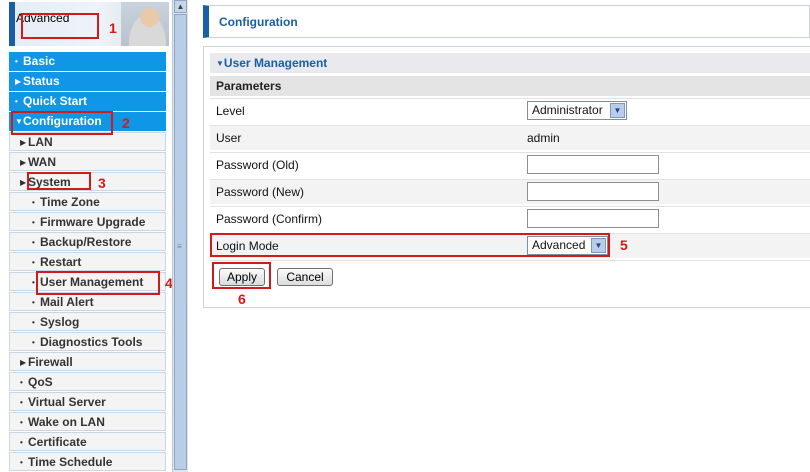 The image size is (810, 472). What do you see at coordinates (230, 111) in the screenshot?
I see `level-label: Level` at bounding box center [230, 111].